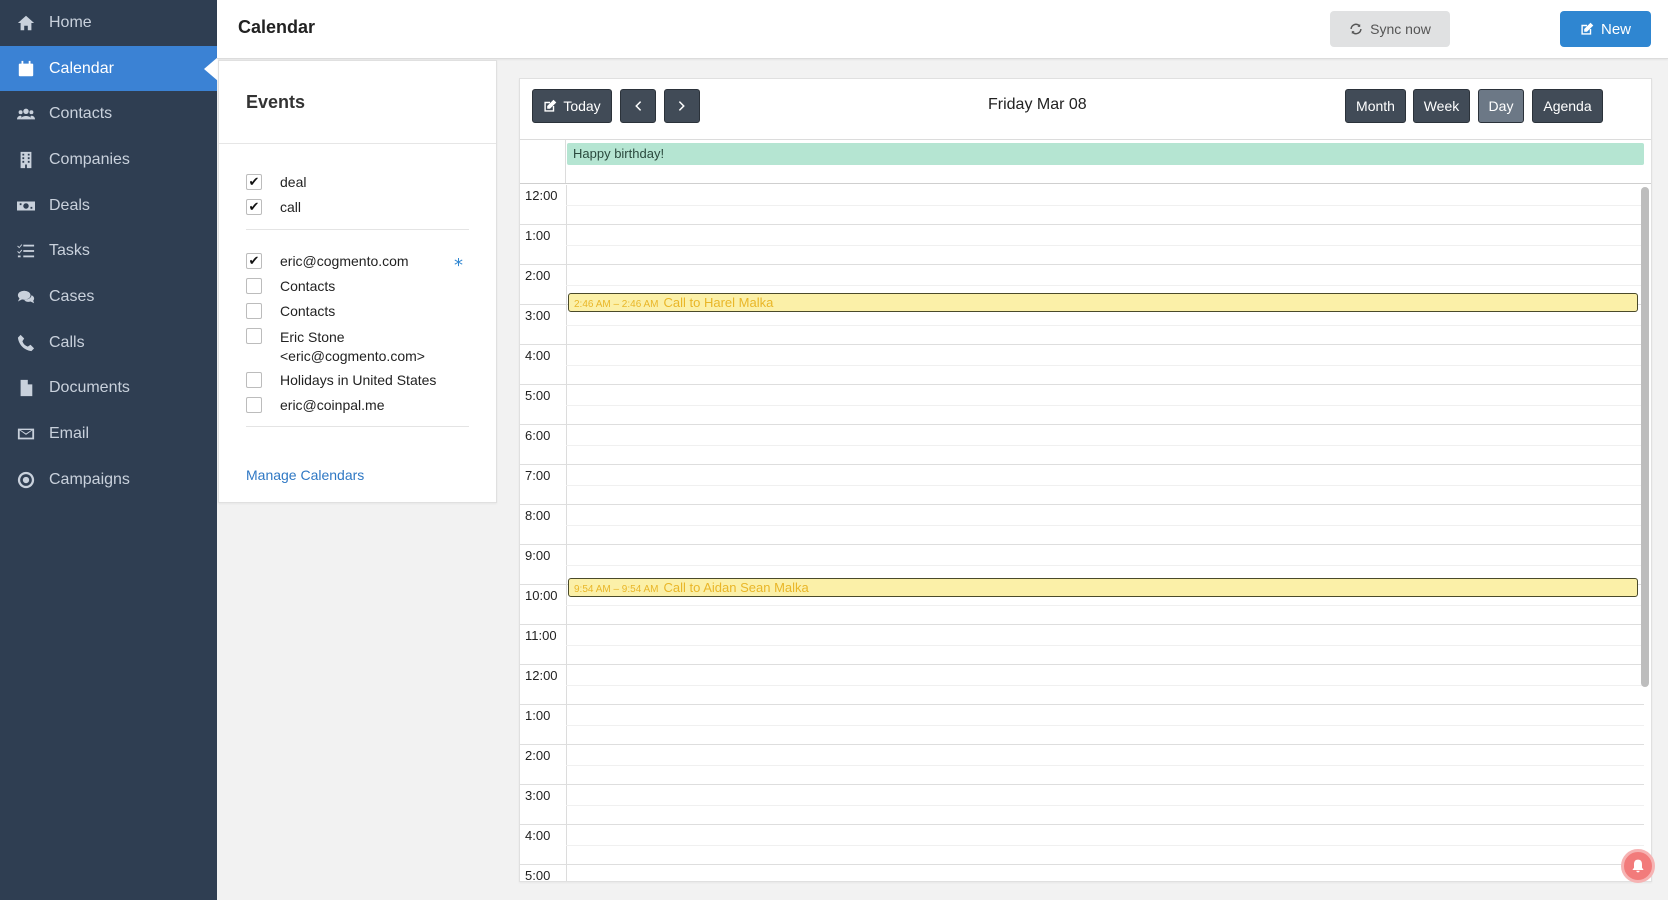  Describe the element at coordinates (273, 207) in the screenshot. I see `event-type-call: call` at that location.